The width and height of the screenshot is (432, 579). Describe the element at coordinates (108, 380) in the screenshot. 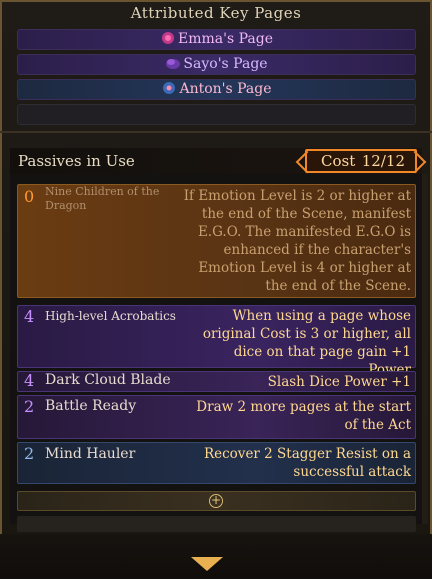

I see `passive-name: Dark Cloud Blade` at that location.